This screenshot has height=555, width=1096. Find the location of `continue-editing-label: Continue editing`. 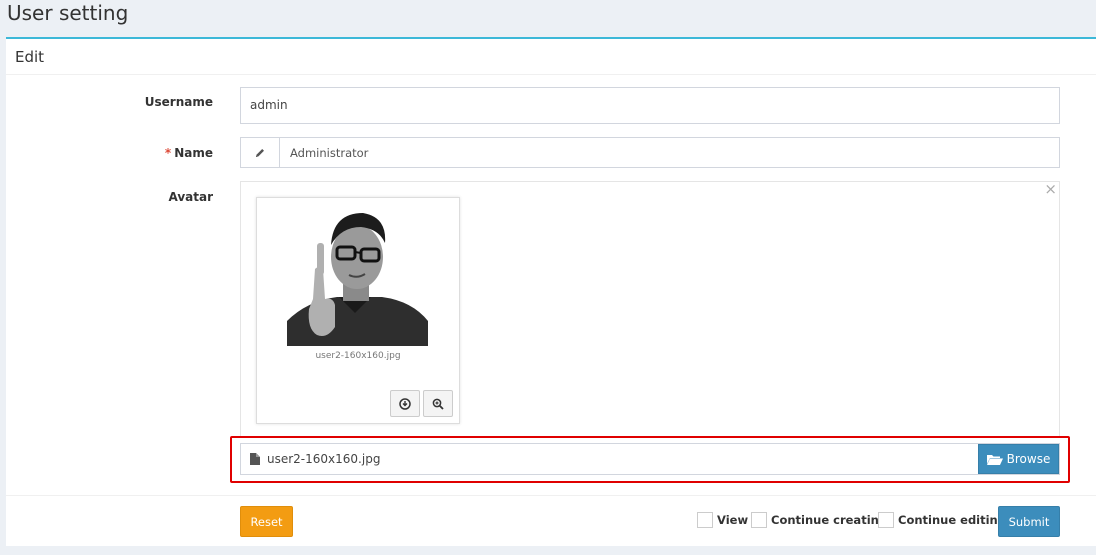

continue-editing-label: Continue editing is located at coordinates (952, 520).